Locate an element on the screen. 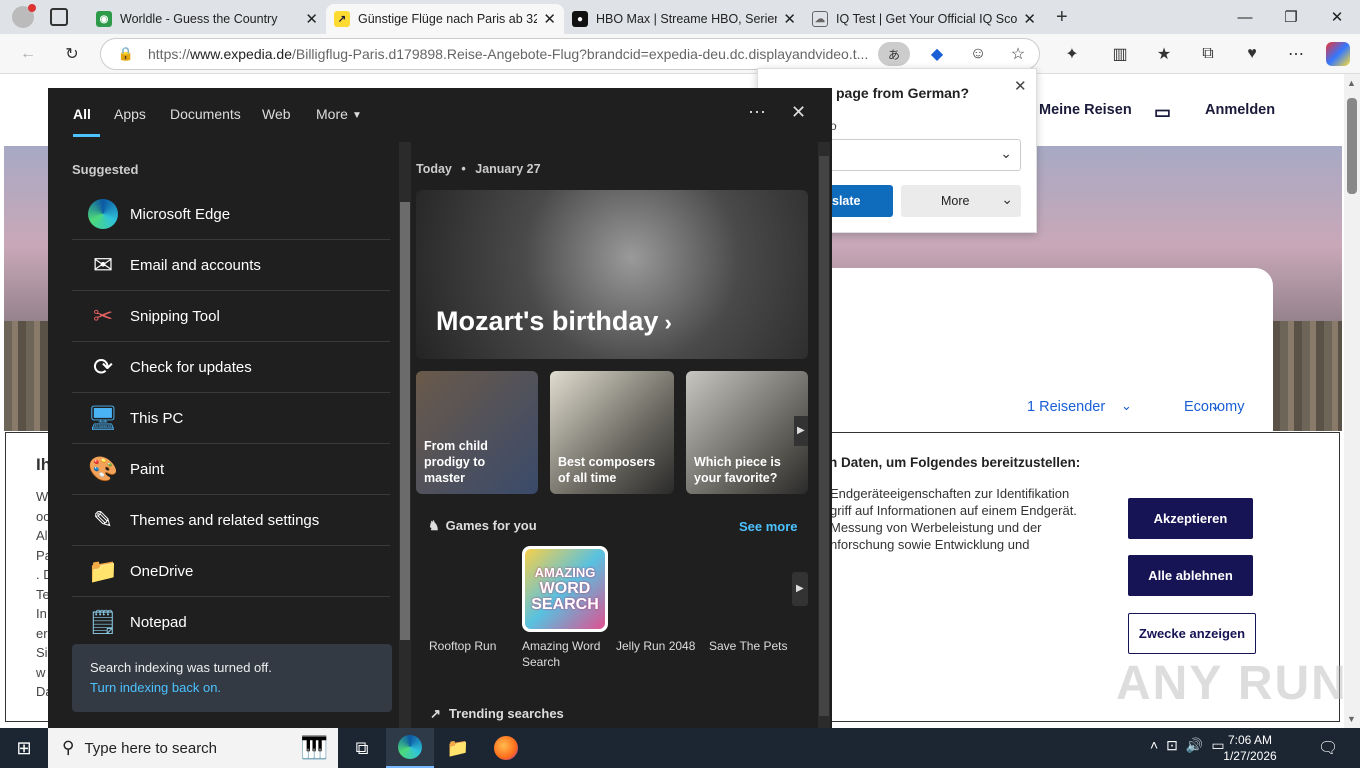 Image resolution: width=1360 pixels, height=768 pixels. suggested-heading: Suggested is located at coordinates (105, 169).